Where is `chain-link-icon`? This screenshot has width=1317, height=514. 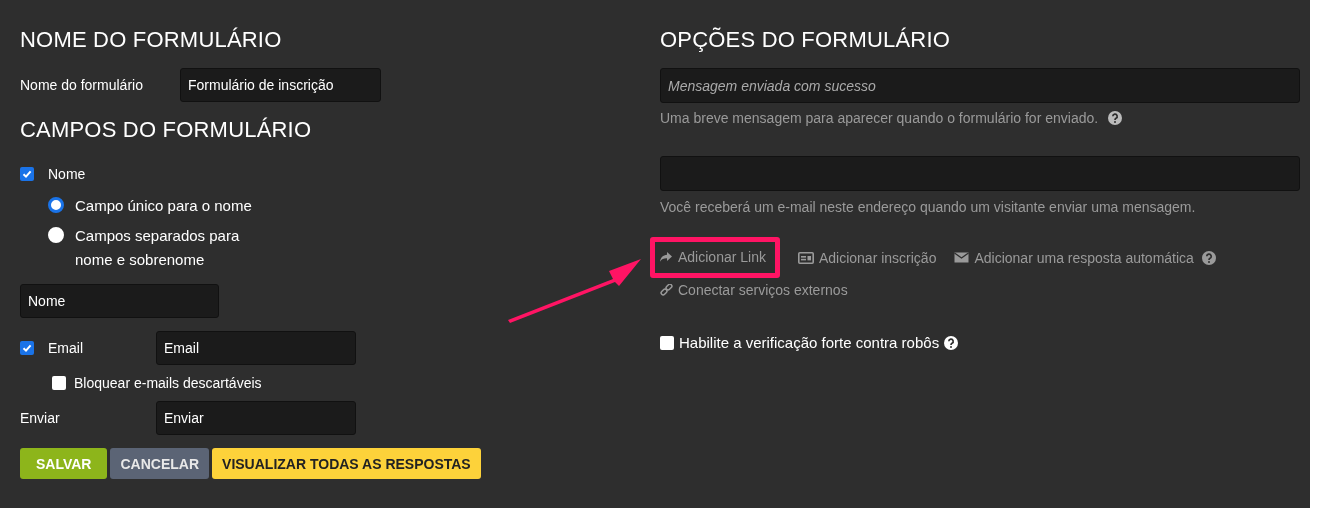
chain-link-icon is located at coordinates (666, 290).